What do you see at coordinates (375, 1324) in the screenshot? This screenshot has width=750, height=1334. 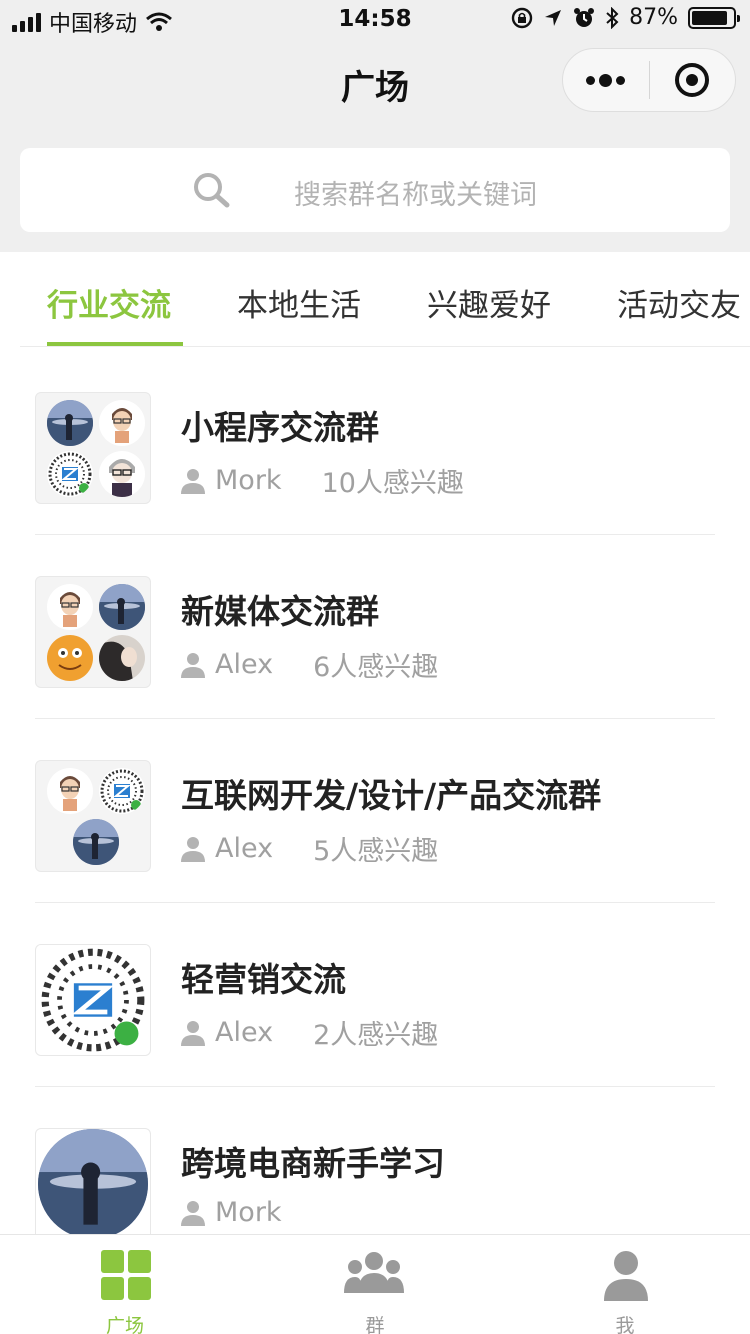 I see `tabbar-label: 群` at bounding box center [375, 1324].